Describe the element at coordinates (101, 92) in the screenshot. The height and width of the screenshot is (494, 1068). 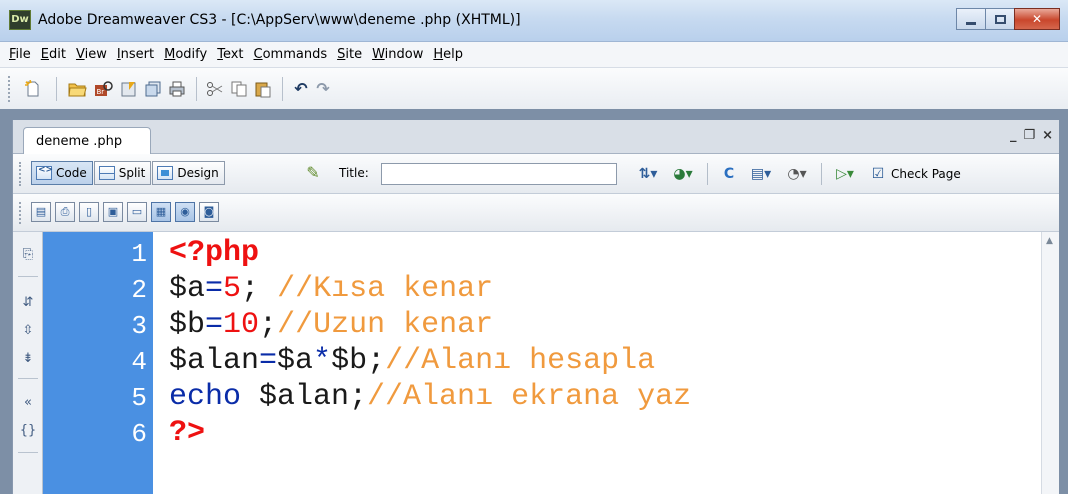
I see `svg-text: Br` at that location.